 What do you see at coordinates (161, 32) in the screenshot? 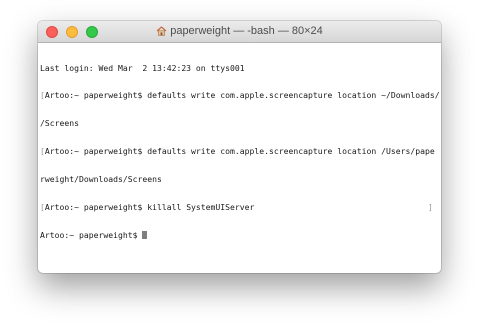
I see `home-icon` at bounding box center [161, 32].